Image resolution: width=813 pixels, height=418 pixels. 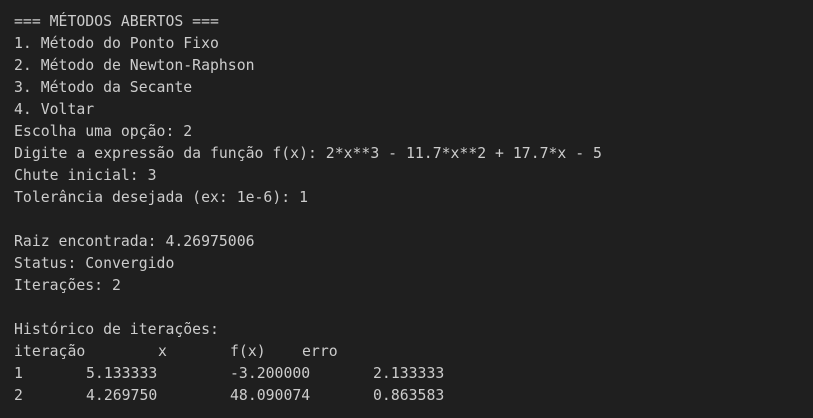 I want to click on menu-header: === MÉTODOS ABERTOS ===, so click(x=116, y=21).